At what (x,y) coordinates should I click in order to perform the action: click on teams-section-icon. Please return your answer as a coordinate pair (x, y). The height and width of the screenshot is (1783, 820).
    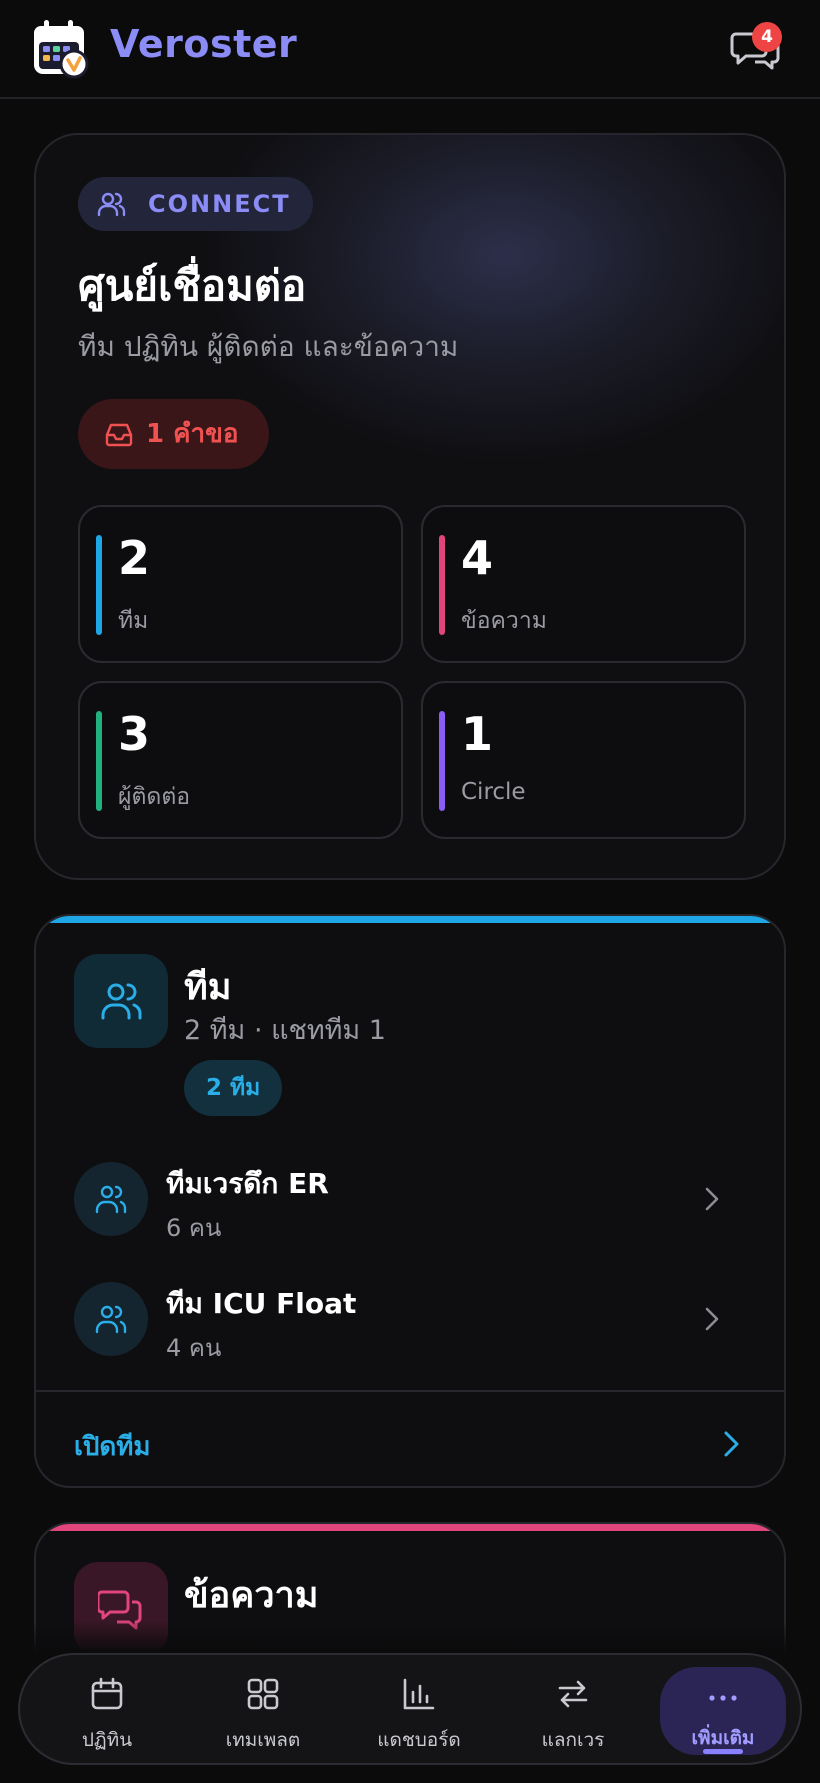
    Looking at the image, I should click on (121, 1001).